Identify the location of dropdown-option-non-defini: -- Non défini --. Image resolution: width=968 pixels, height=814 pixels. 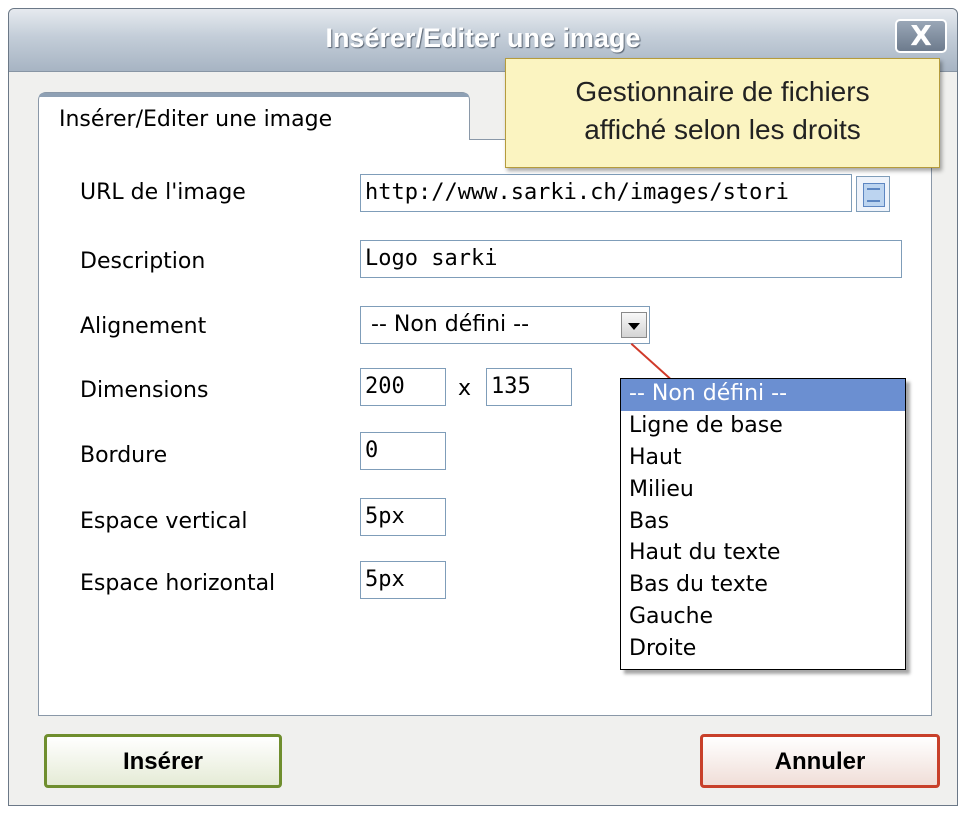
(763, 395).